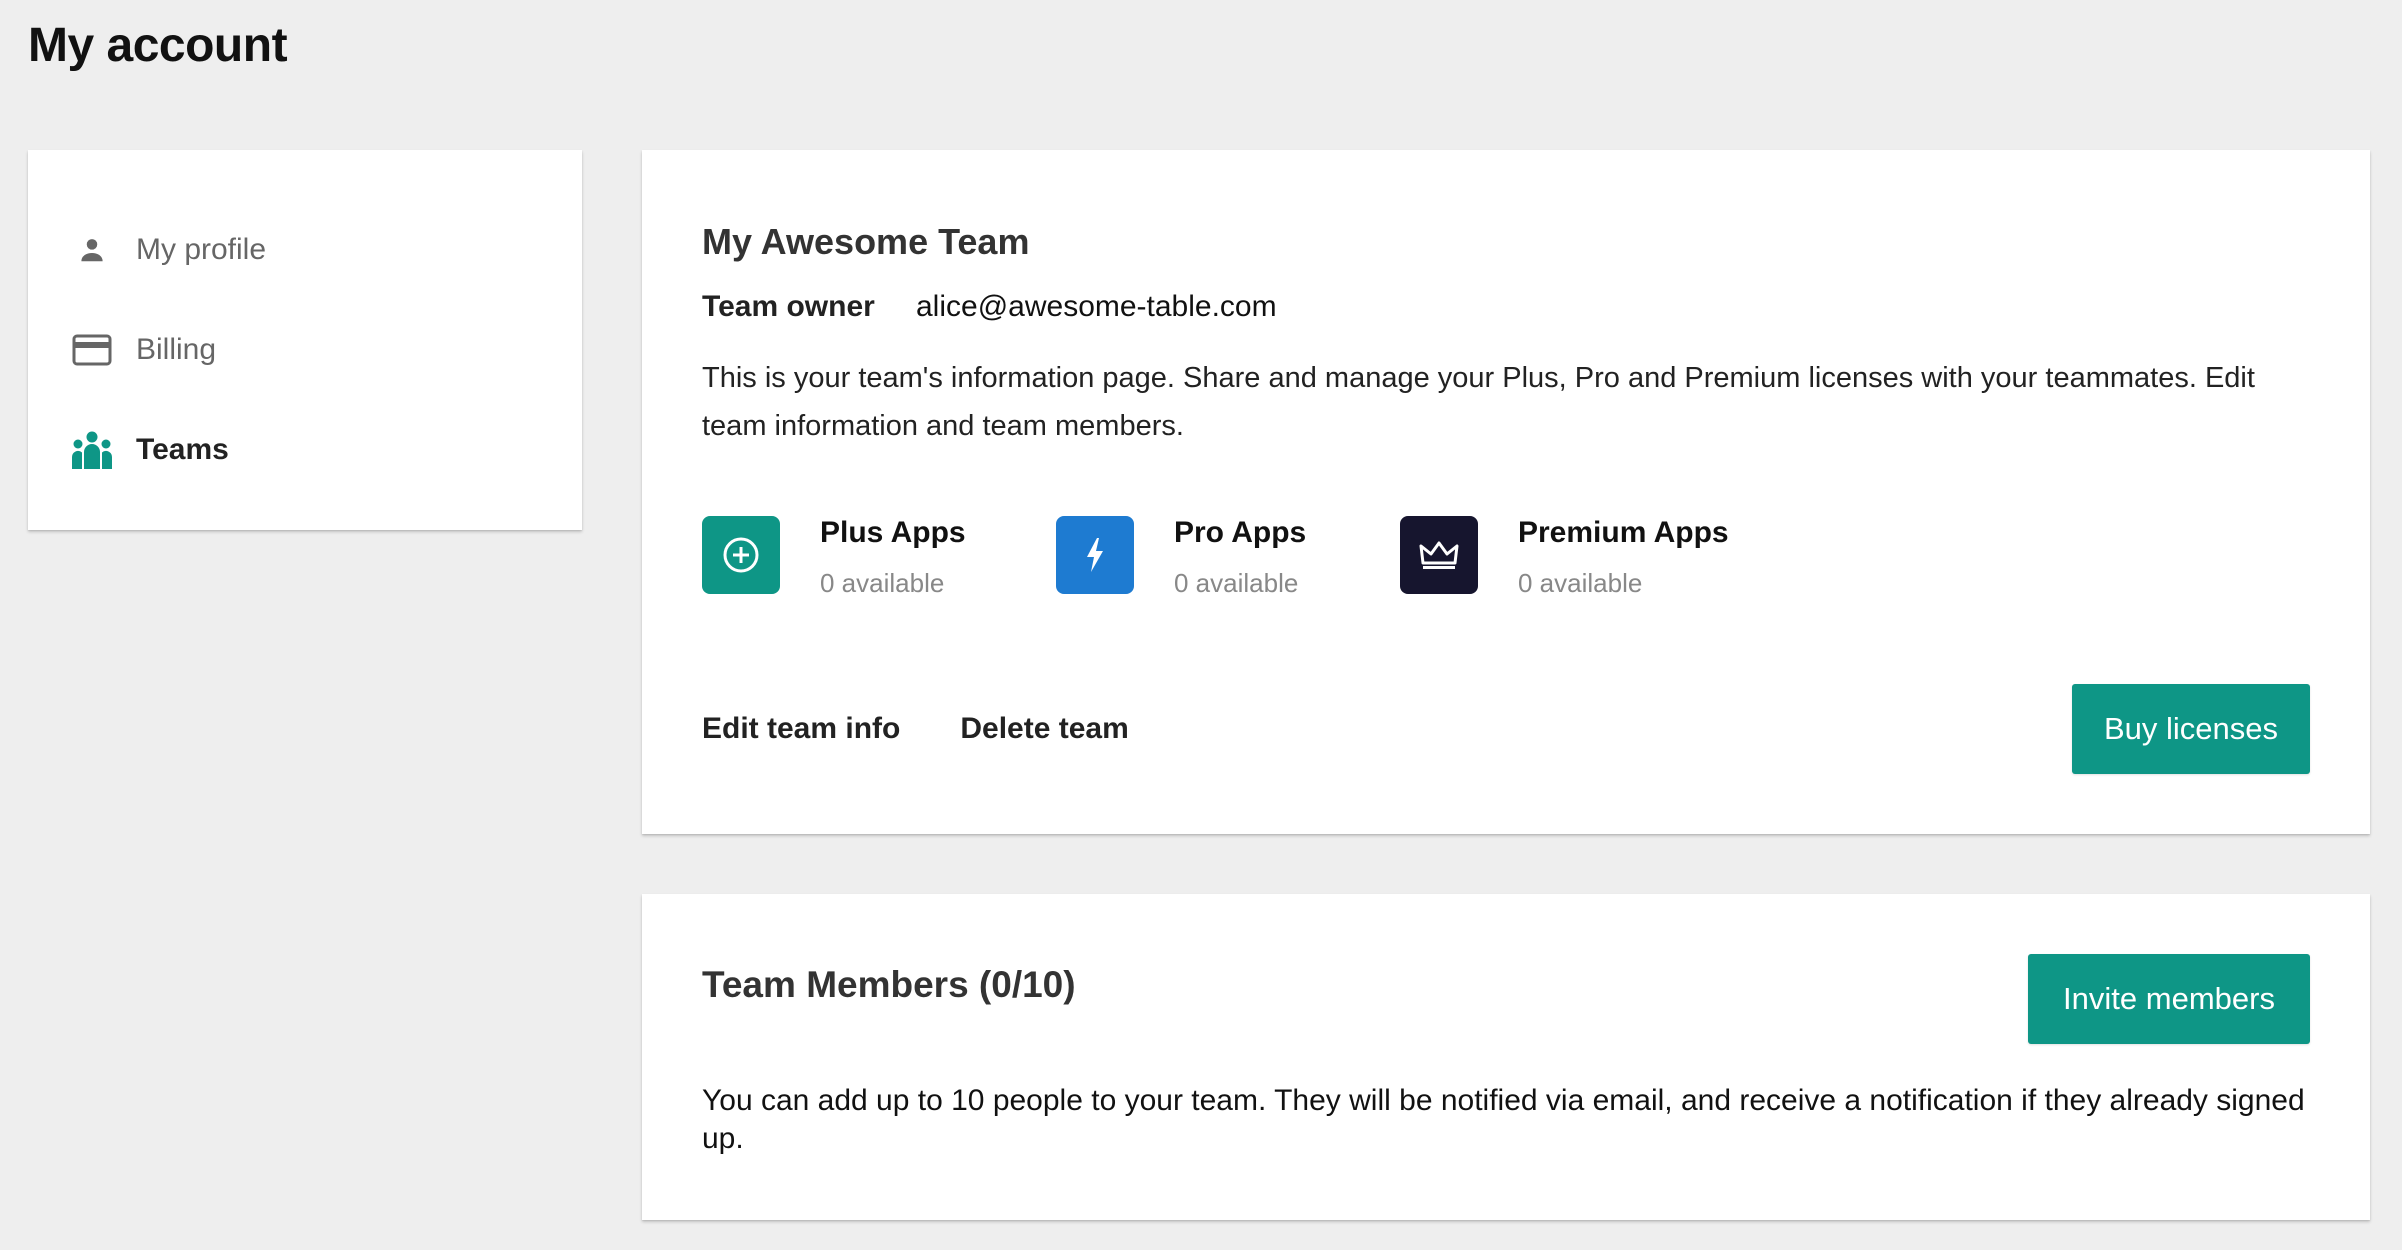 The height and width of the screenshot is (1250, 2402). I want to click on plus-circle-icon, so click(741, 555).